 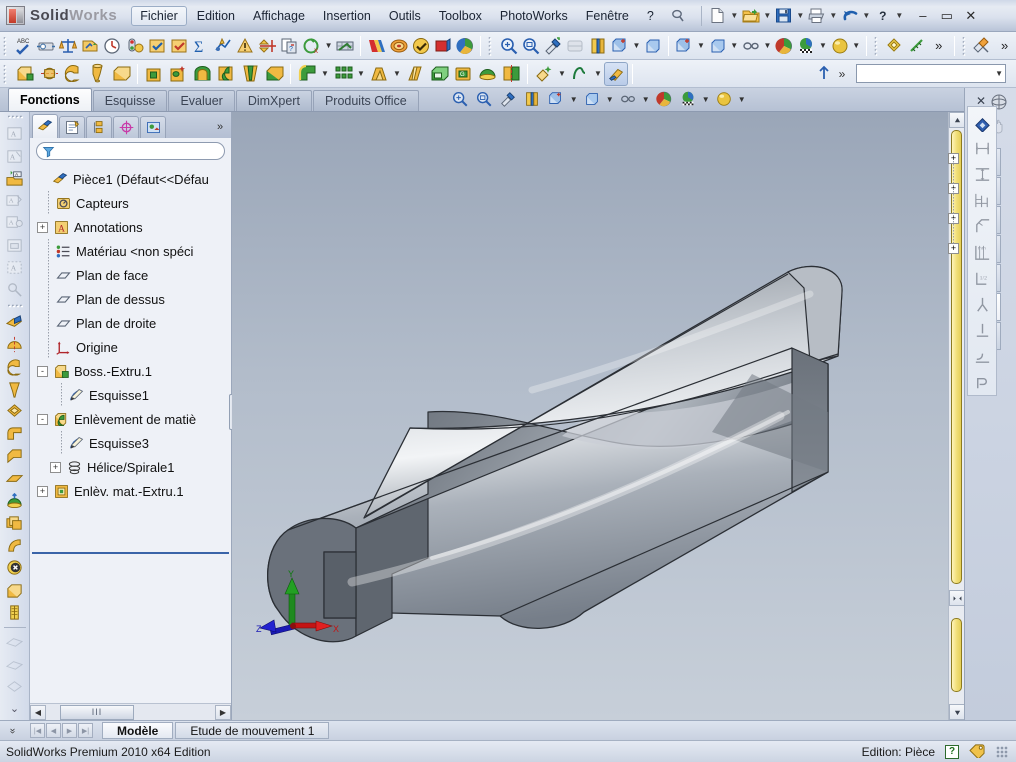 What do you see at coordinates (15, 612) in the screenshot?
I see `split-icon` at bounding box center [15, 612].